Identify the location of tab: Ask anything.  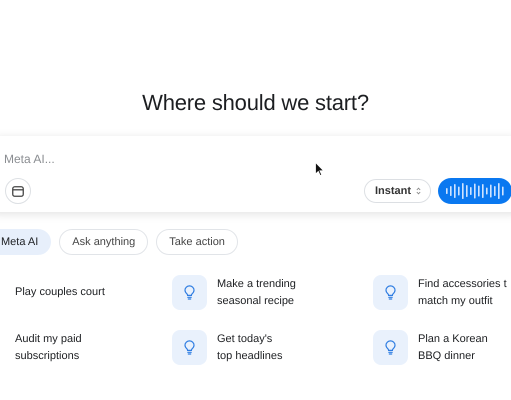
(103, 242).